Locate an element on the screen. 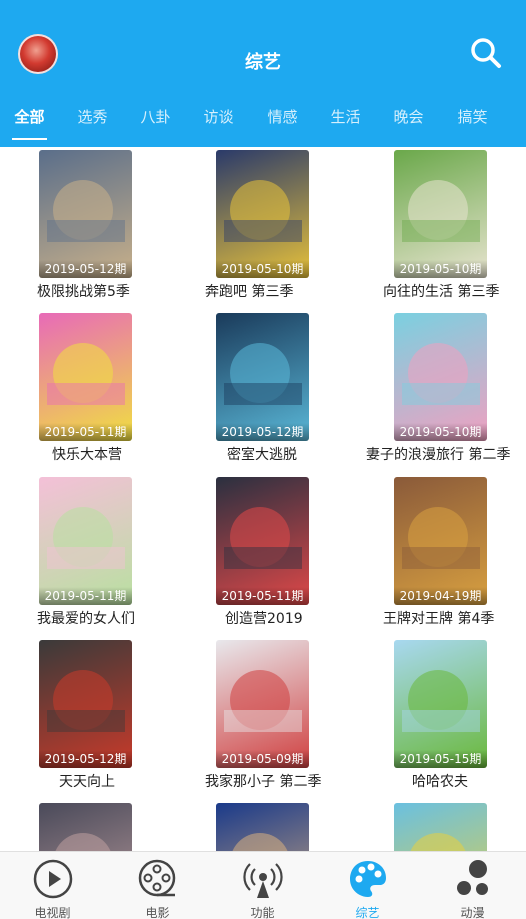  show-card: 2019-05-10期奔跑吧 第三季 is located at coordinates (298, 230).